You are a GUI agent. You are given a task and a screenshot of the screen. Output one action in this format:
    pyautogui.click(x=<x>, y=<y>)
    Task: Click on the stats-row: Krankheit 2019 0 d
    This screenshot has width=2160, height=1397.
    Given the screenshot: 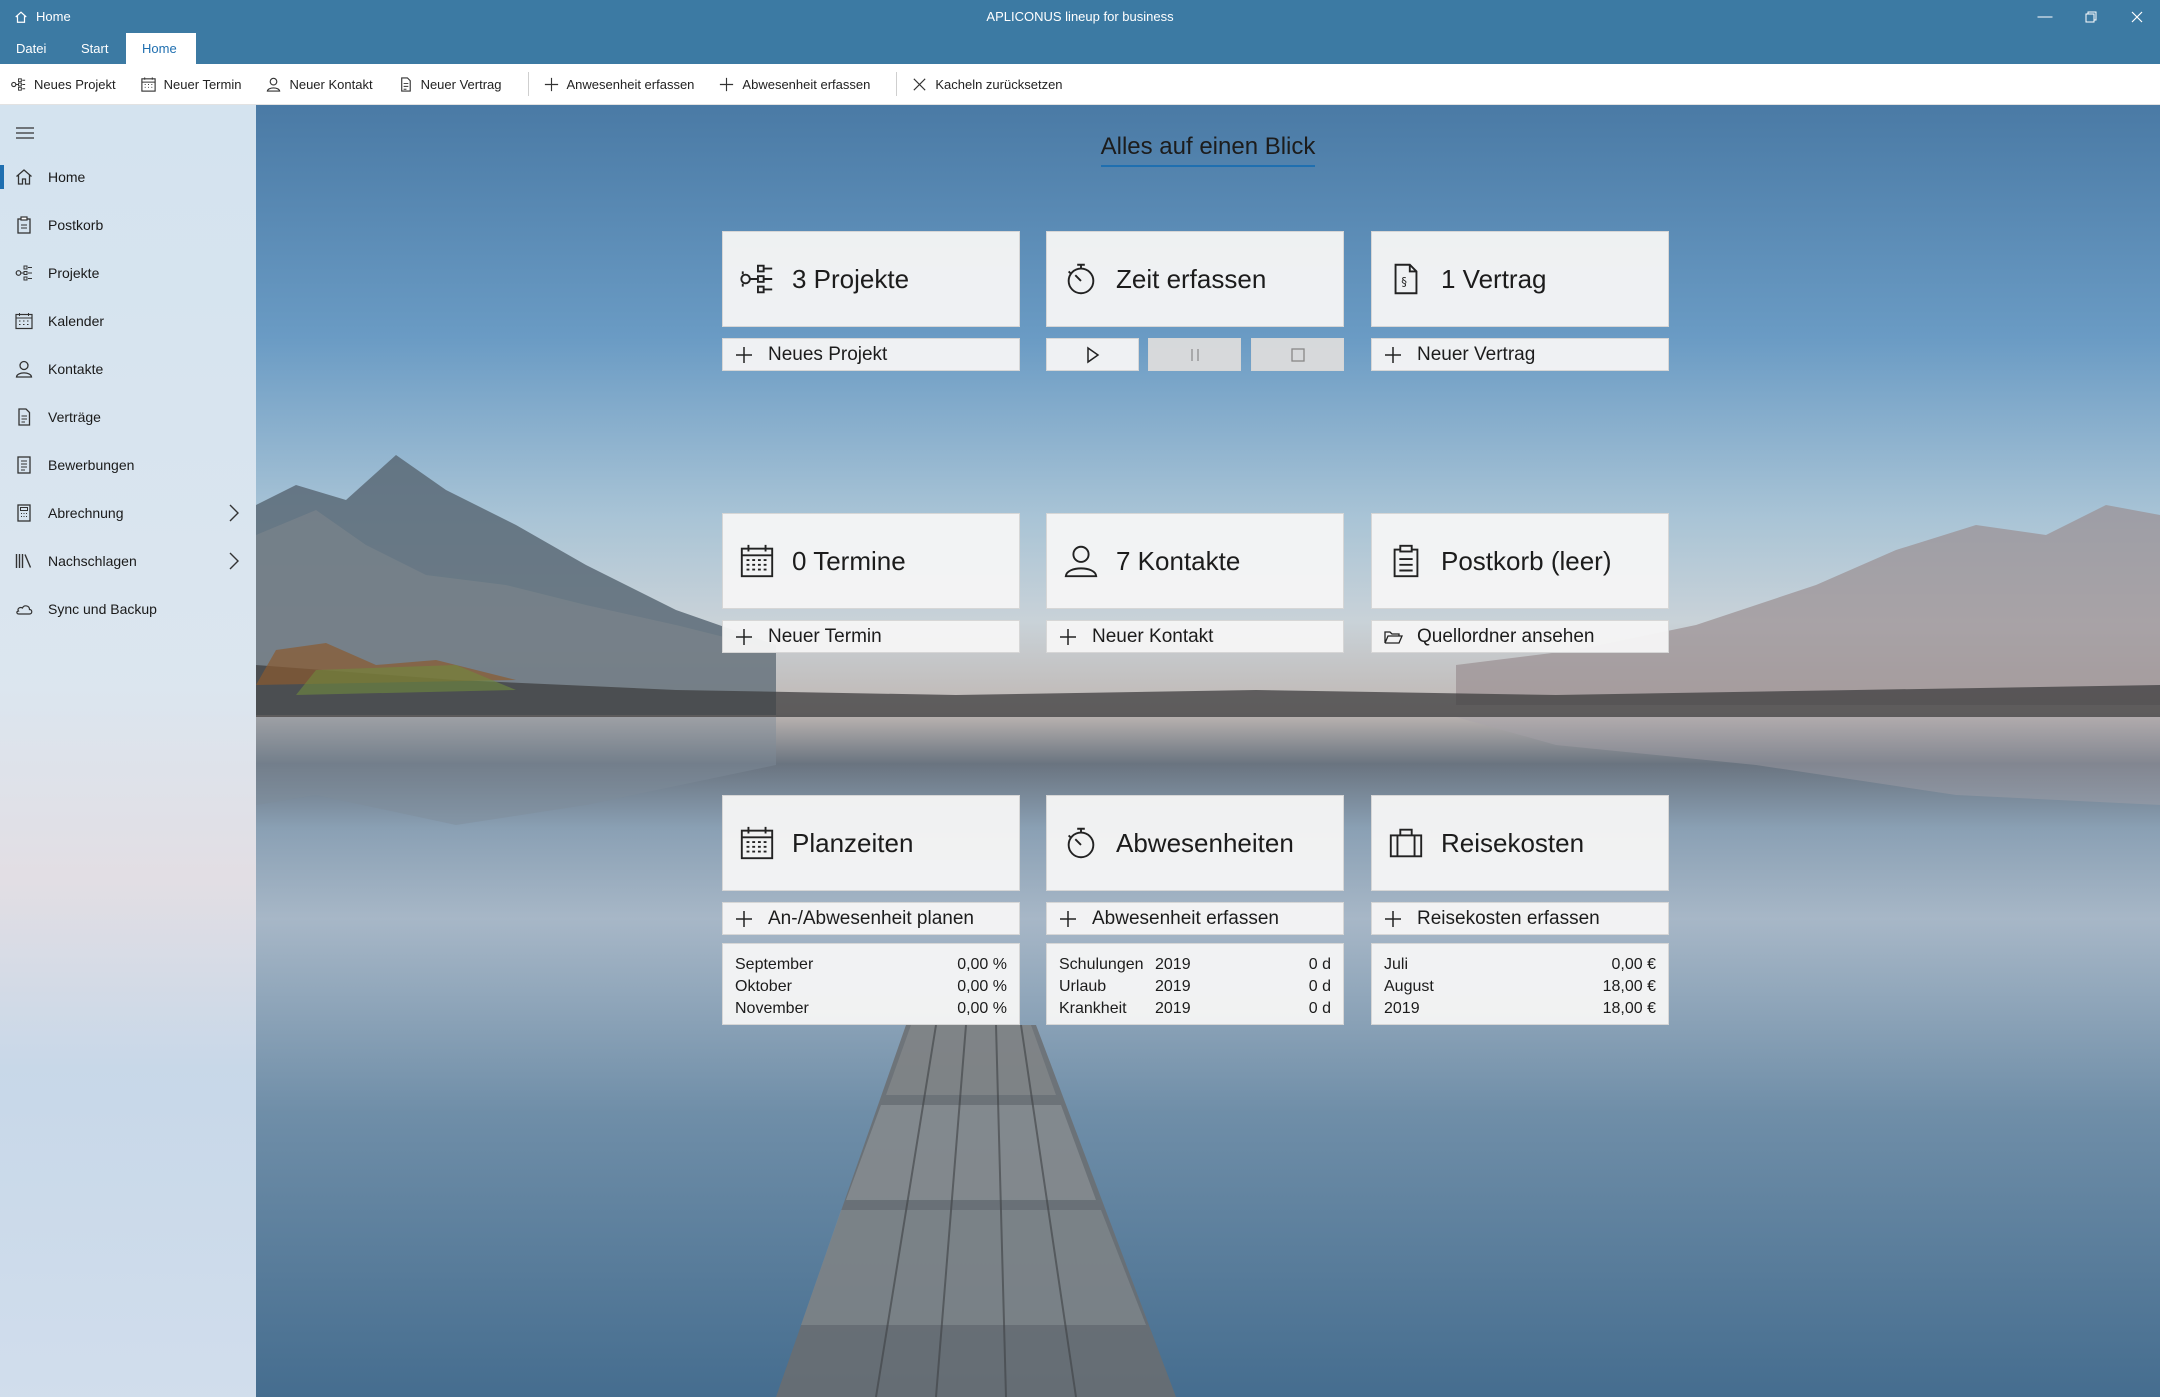 What is the action you would take?
    pyautogui.click(x=1195, y=1009)
    